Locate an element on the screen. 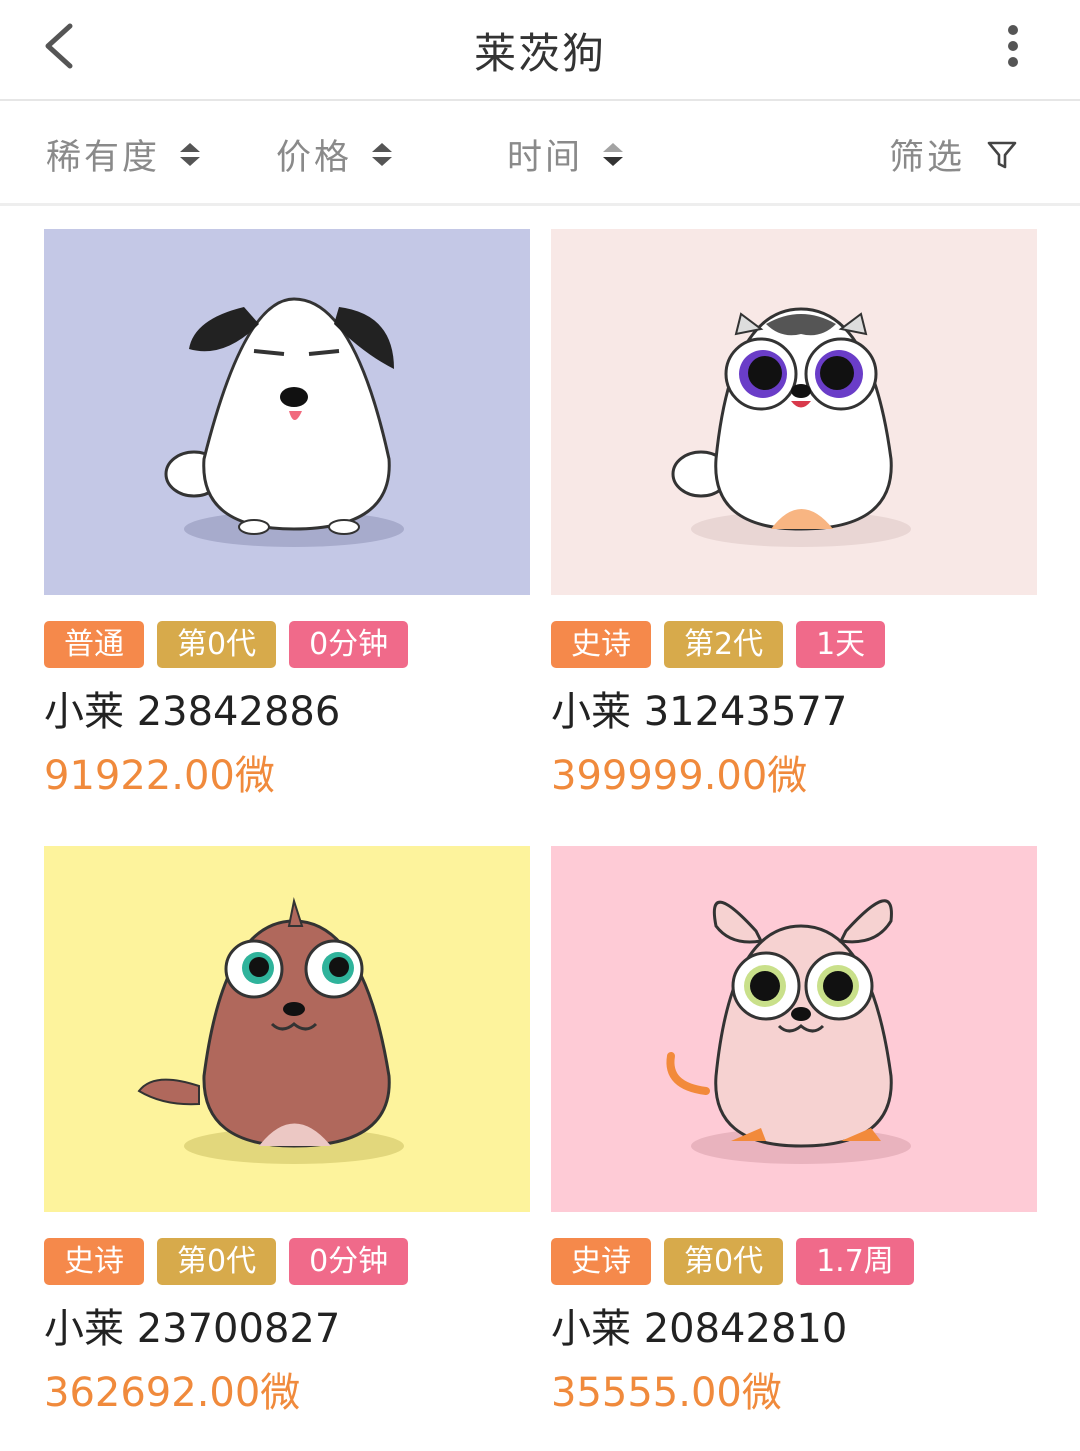 The image size is (1080, 1451). more-options-button is located at coordinates (1013, 48).